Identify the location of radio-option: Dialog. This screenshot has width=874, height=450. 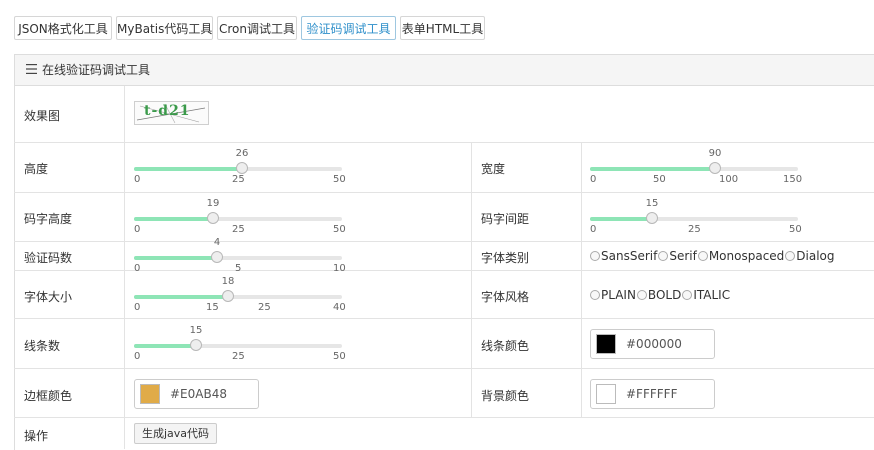
(810, 256).